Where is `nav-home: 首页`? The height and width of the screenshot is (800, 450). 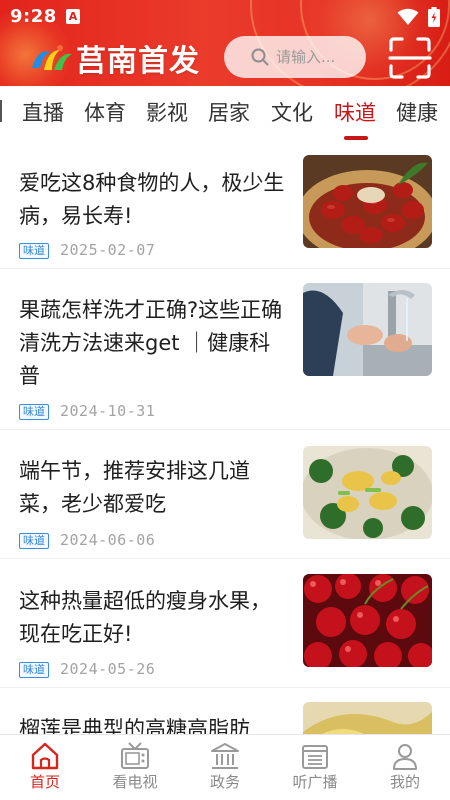 nav-home: 首页 is located at coordinates (45, 767).